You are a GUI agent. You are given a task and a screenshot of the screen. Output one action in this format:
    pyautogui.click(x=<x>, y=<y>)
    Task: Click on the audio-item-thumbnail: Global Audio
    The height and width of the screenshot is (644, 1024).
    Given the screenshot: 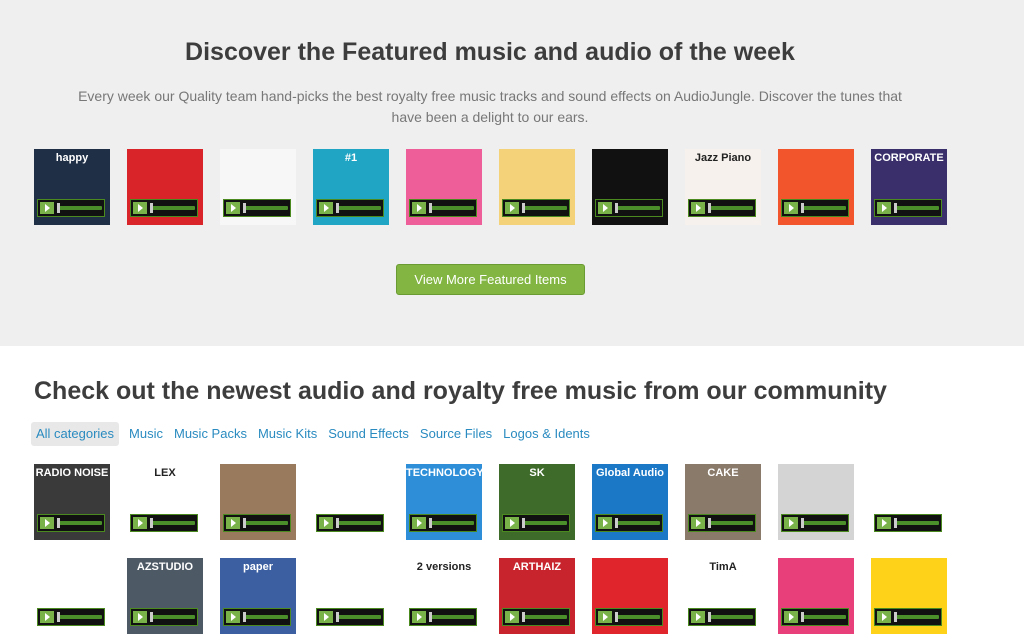 What is the action you would take?
    pyautogui.click(x=630, y=502)
    